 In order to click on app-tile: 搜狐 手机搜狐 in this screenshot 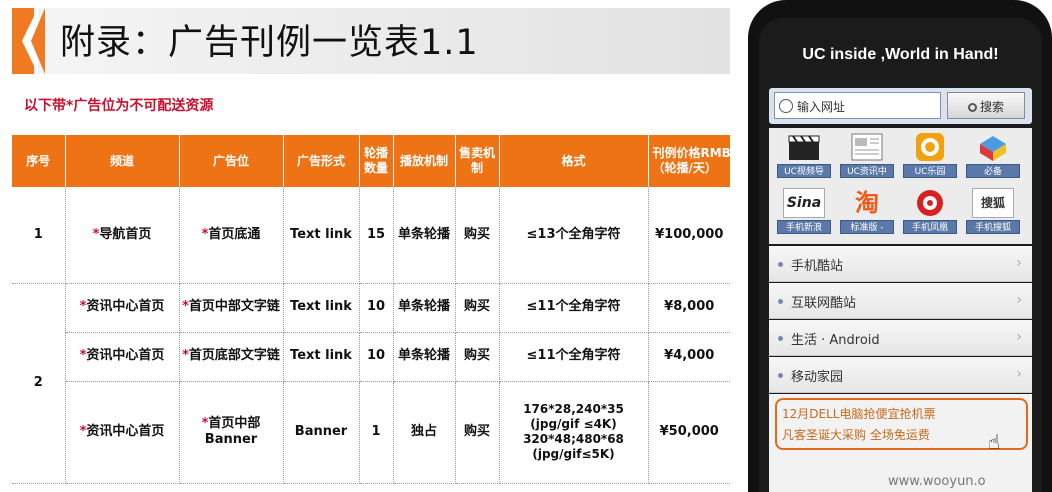, I will do `click(993, 213)`.